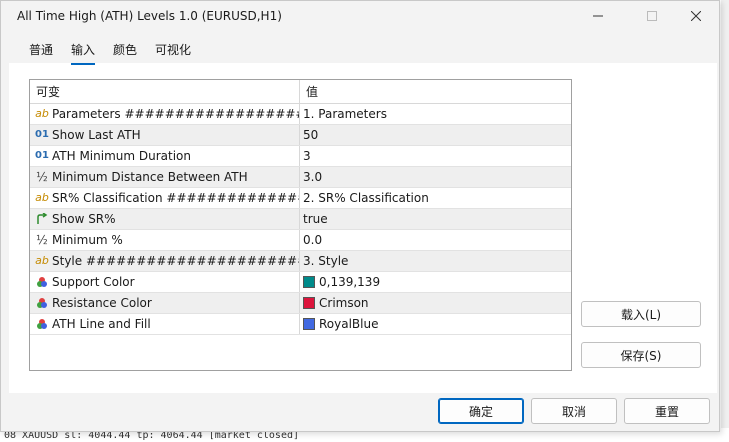 This screenshot has height=442, width=729. I want to click on minimize-button, so click(598, 16).